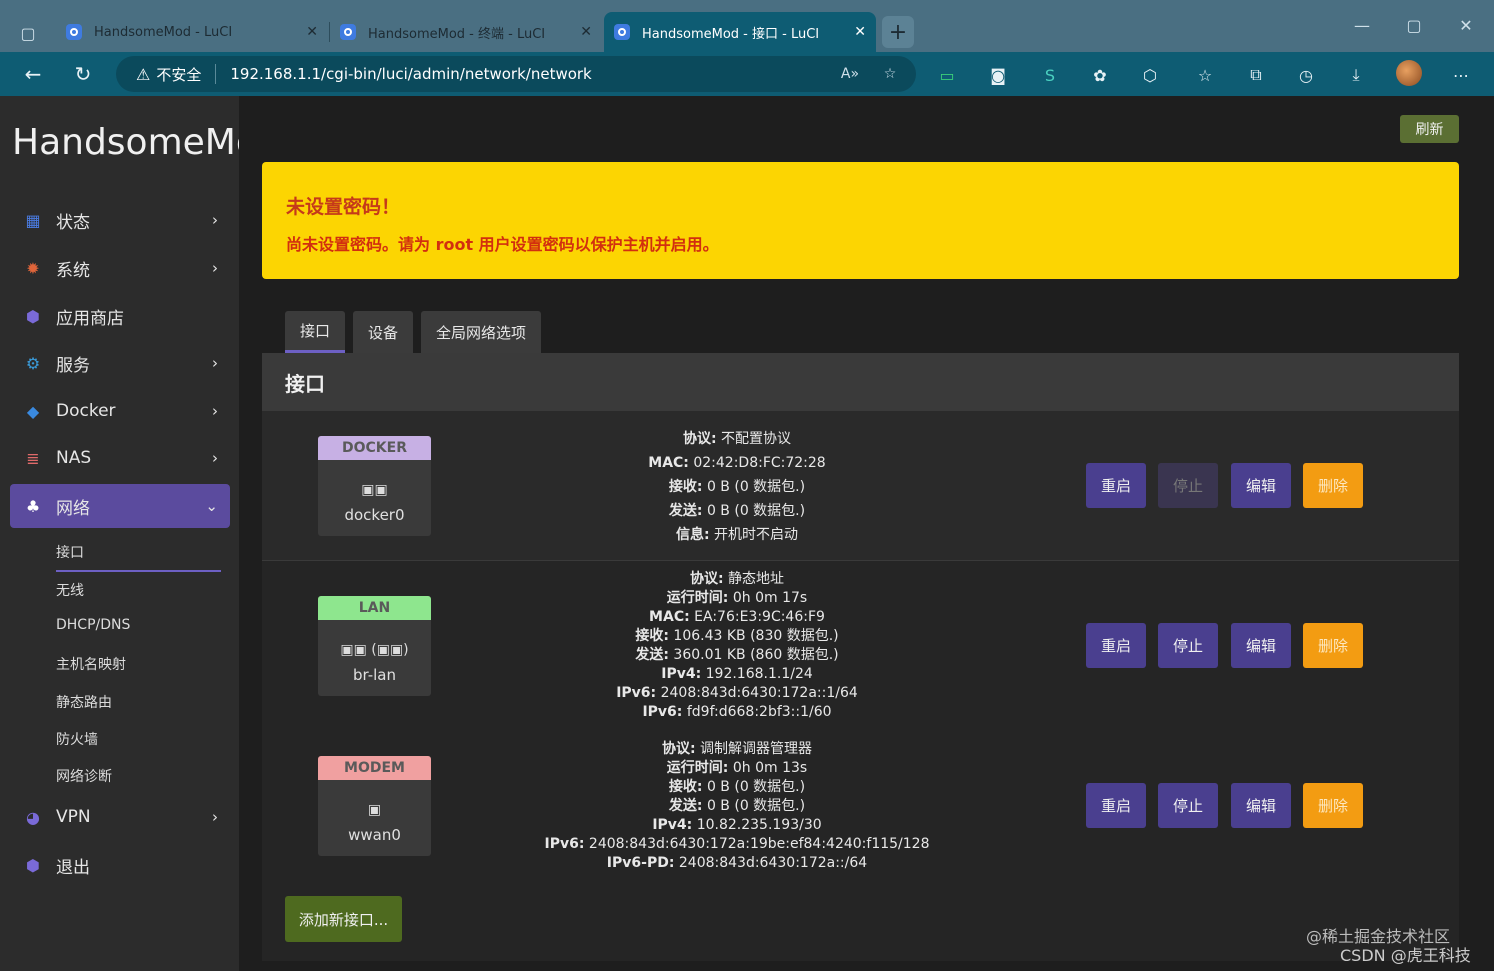 The image size is (1494, 971). I want to click on sidebar-item-services: ⚙ 服务 ›, so click(120, 363).